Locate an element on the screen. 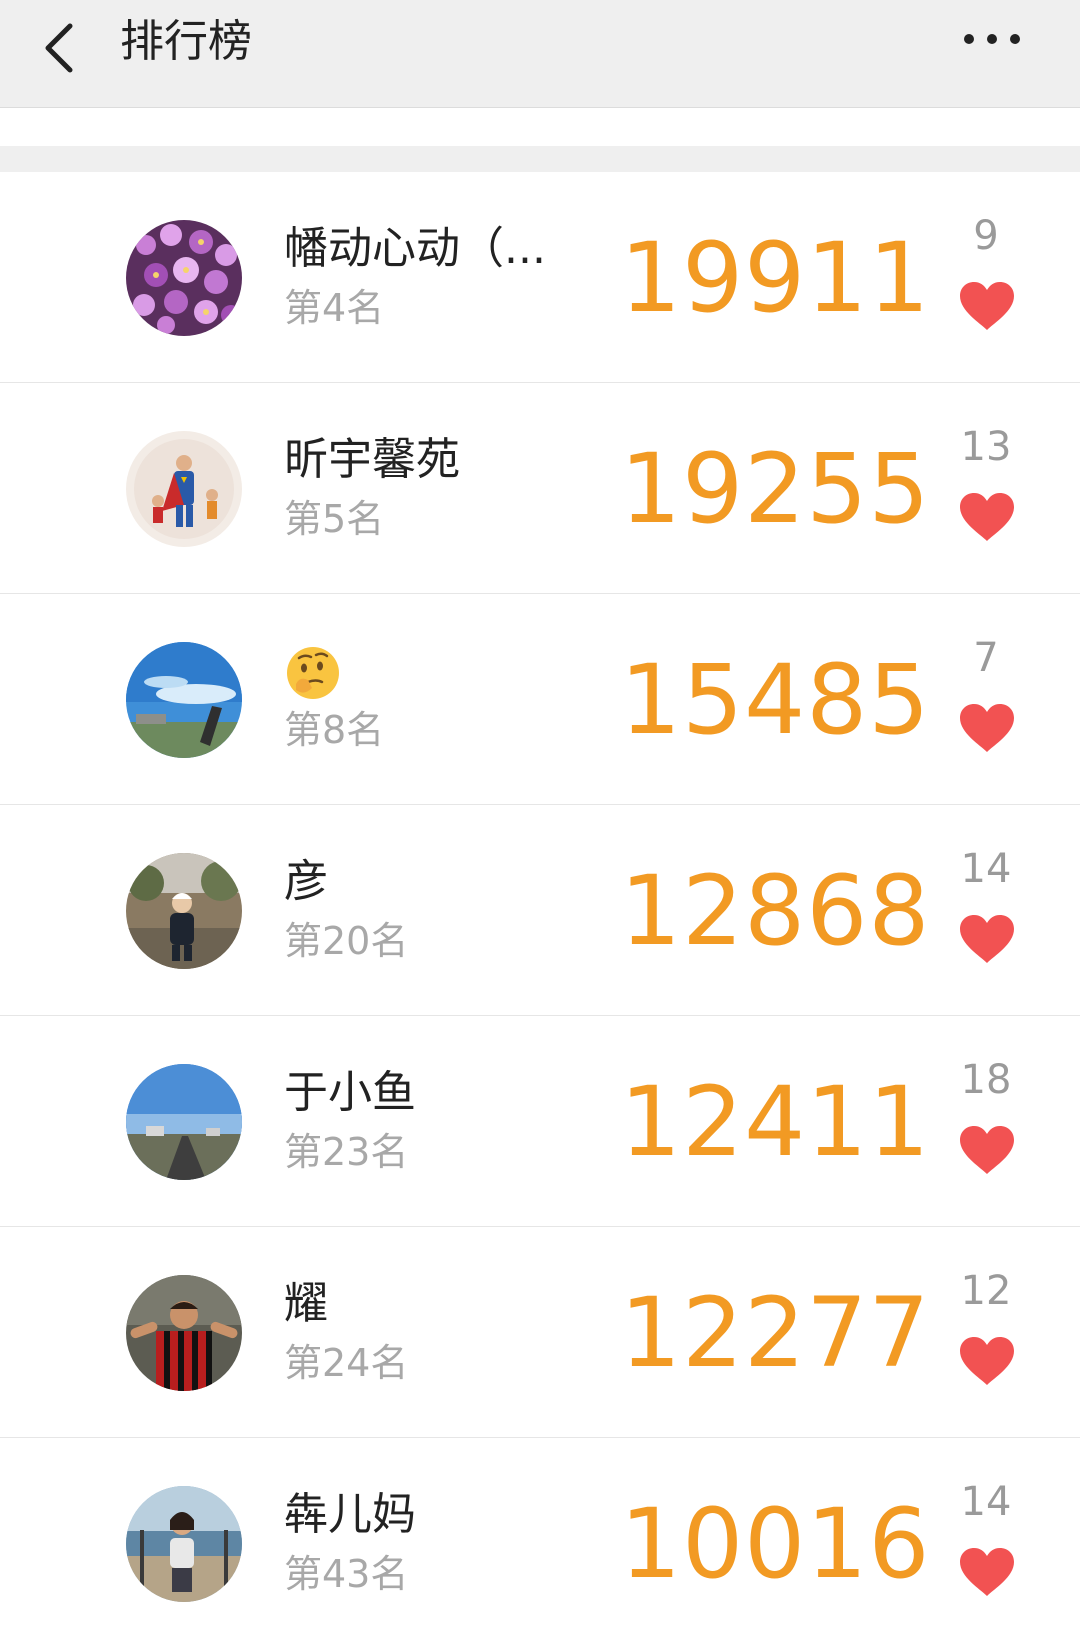 The image size is (1080, 1641). superman-family-avatar is located at coordinates (184, 489).